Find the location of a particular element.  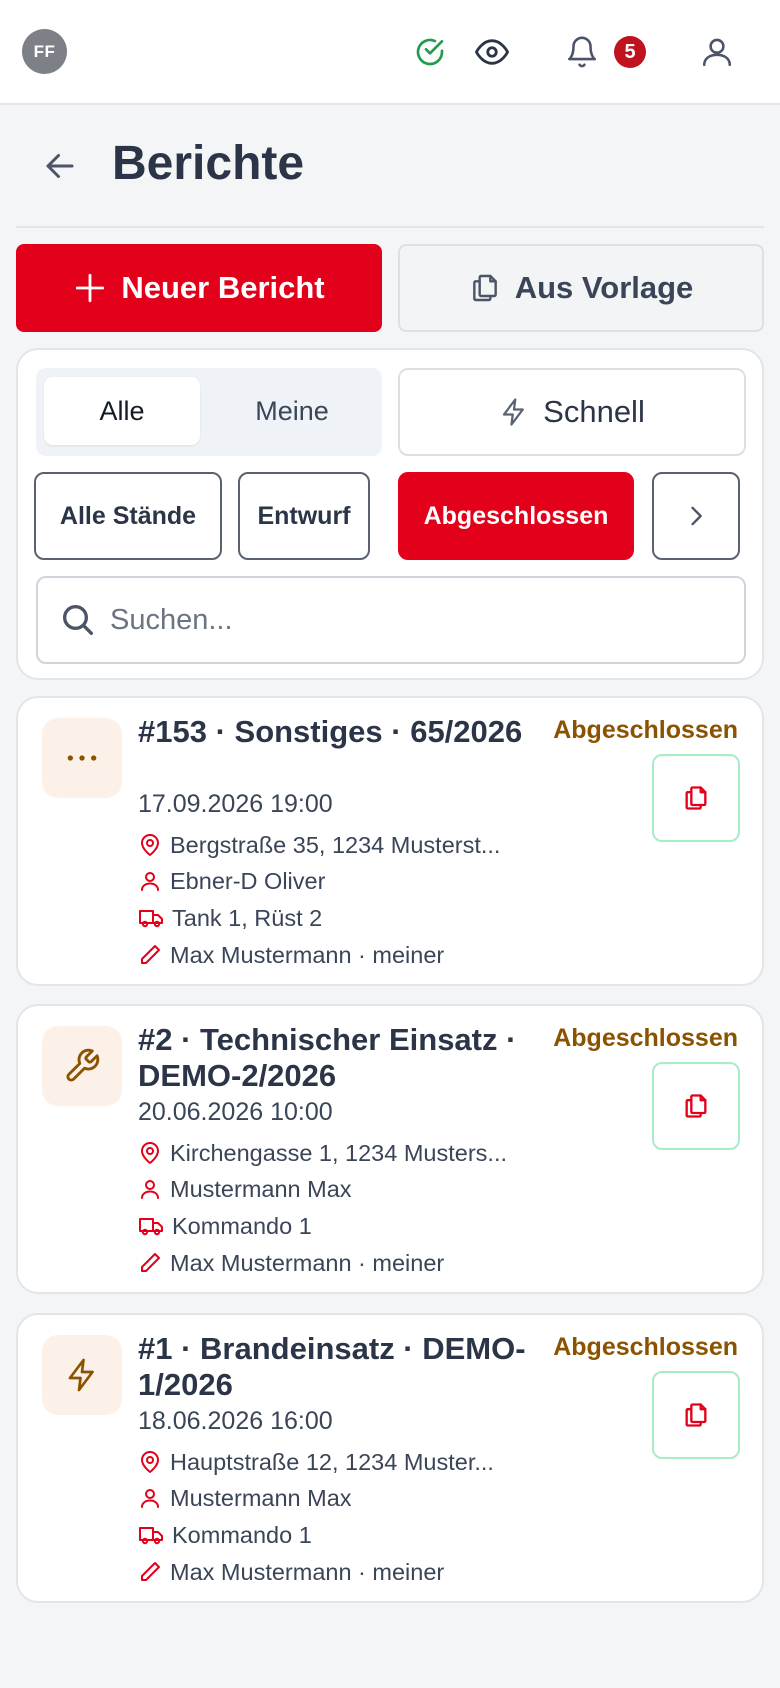

back-button is located at coordinates (60, 166).